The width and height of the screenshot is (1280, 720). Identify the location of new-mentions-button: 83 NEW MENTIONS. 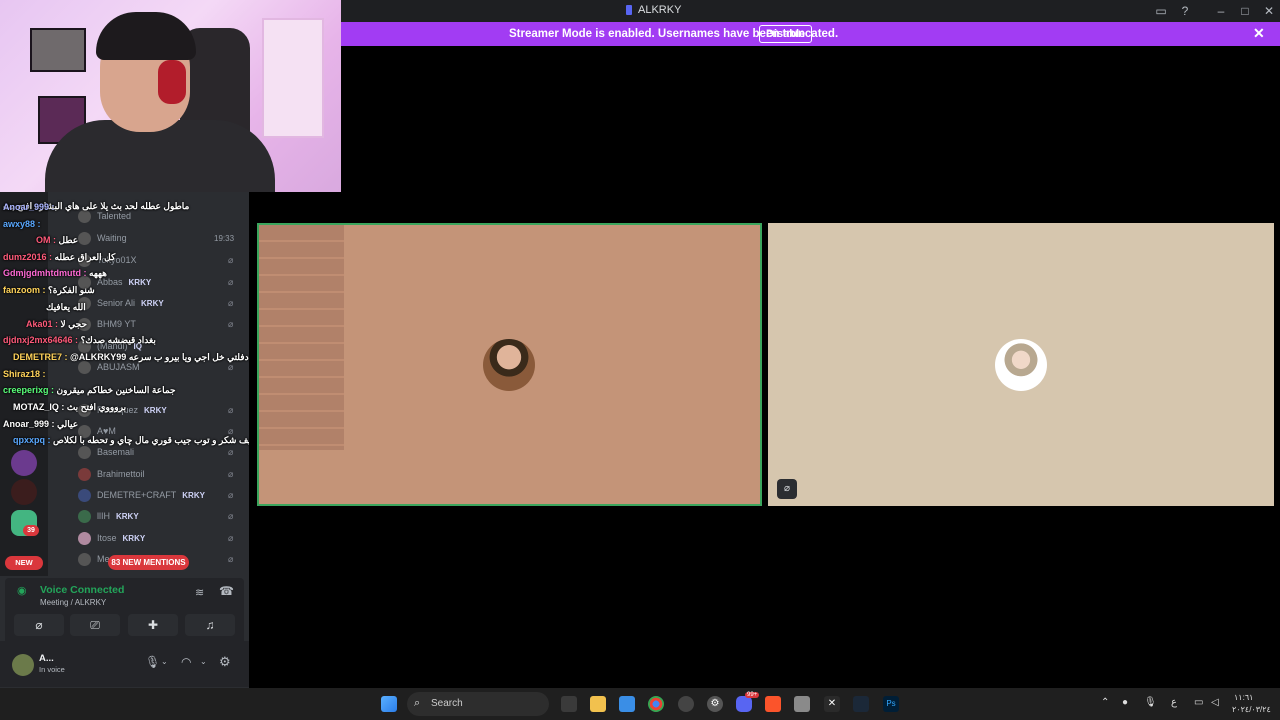
(148, 562).